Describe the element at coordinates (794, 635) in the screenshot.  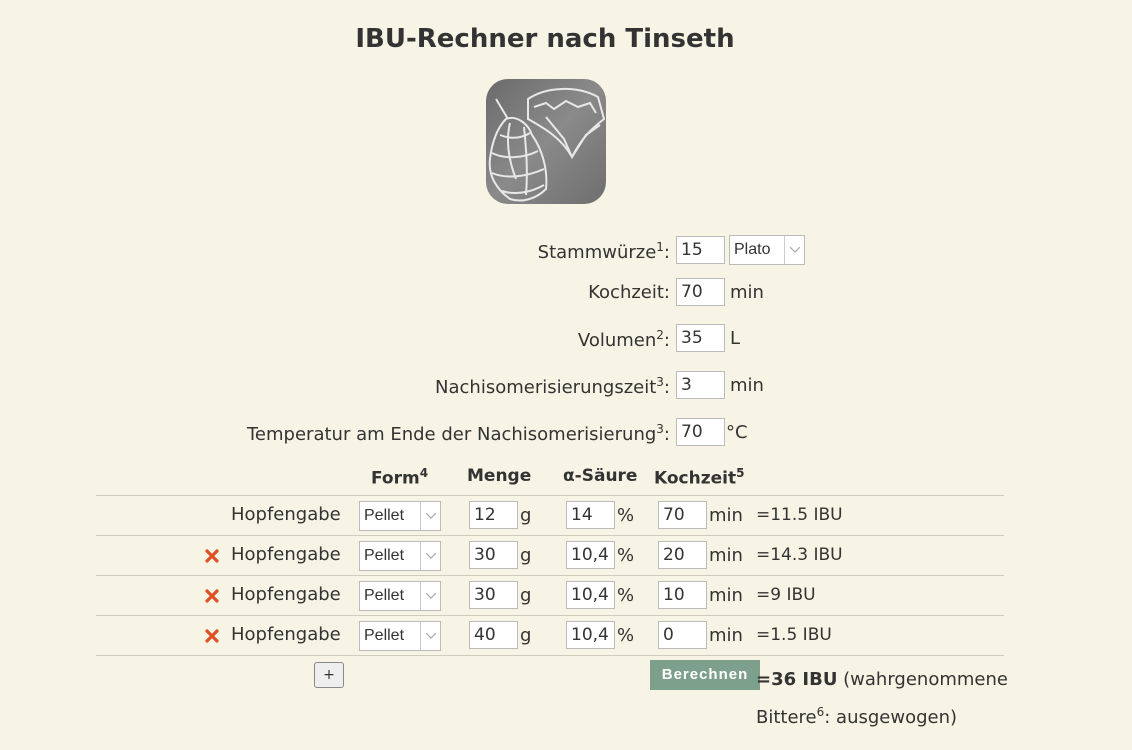
I see `hop-ibu-value: =1.5 IBU` at that location.